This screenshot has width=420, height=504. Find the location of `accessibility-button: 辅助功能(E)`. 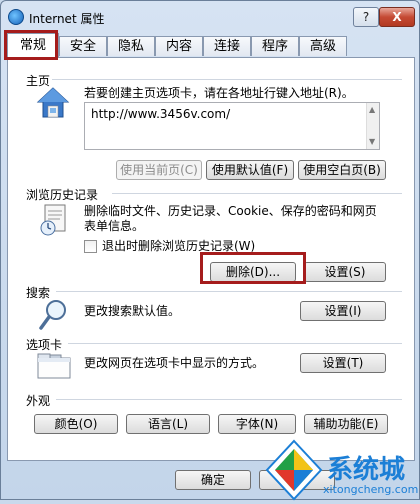

accessibility-button: 辅助功能(E) is located at coordinates (346, 424).